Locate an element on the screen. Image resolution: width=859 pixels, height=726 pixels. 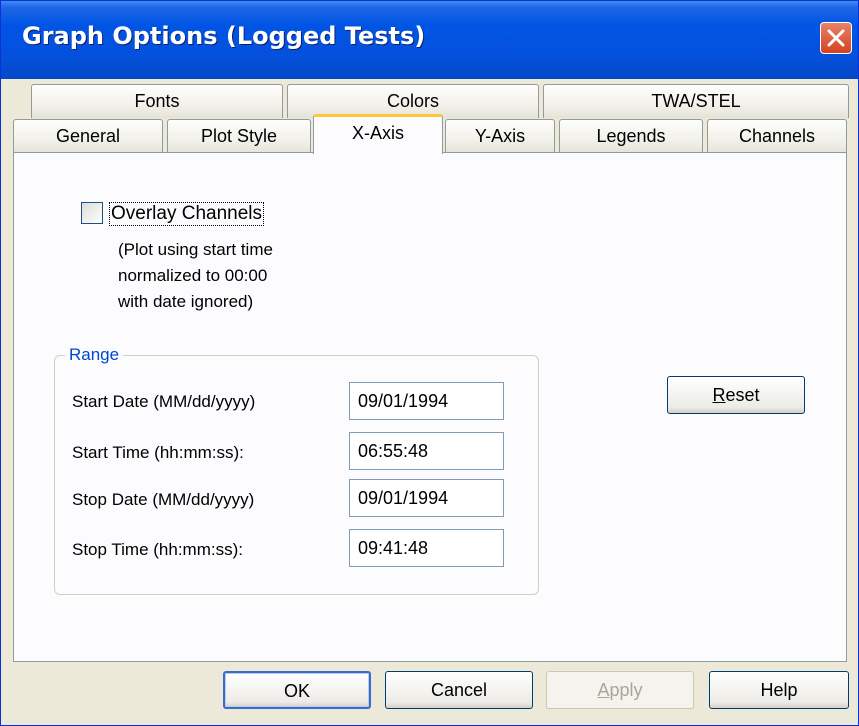
overlay-note-line: with date ignored) is located at coordinates (186, 301).